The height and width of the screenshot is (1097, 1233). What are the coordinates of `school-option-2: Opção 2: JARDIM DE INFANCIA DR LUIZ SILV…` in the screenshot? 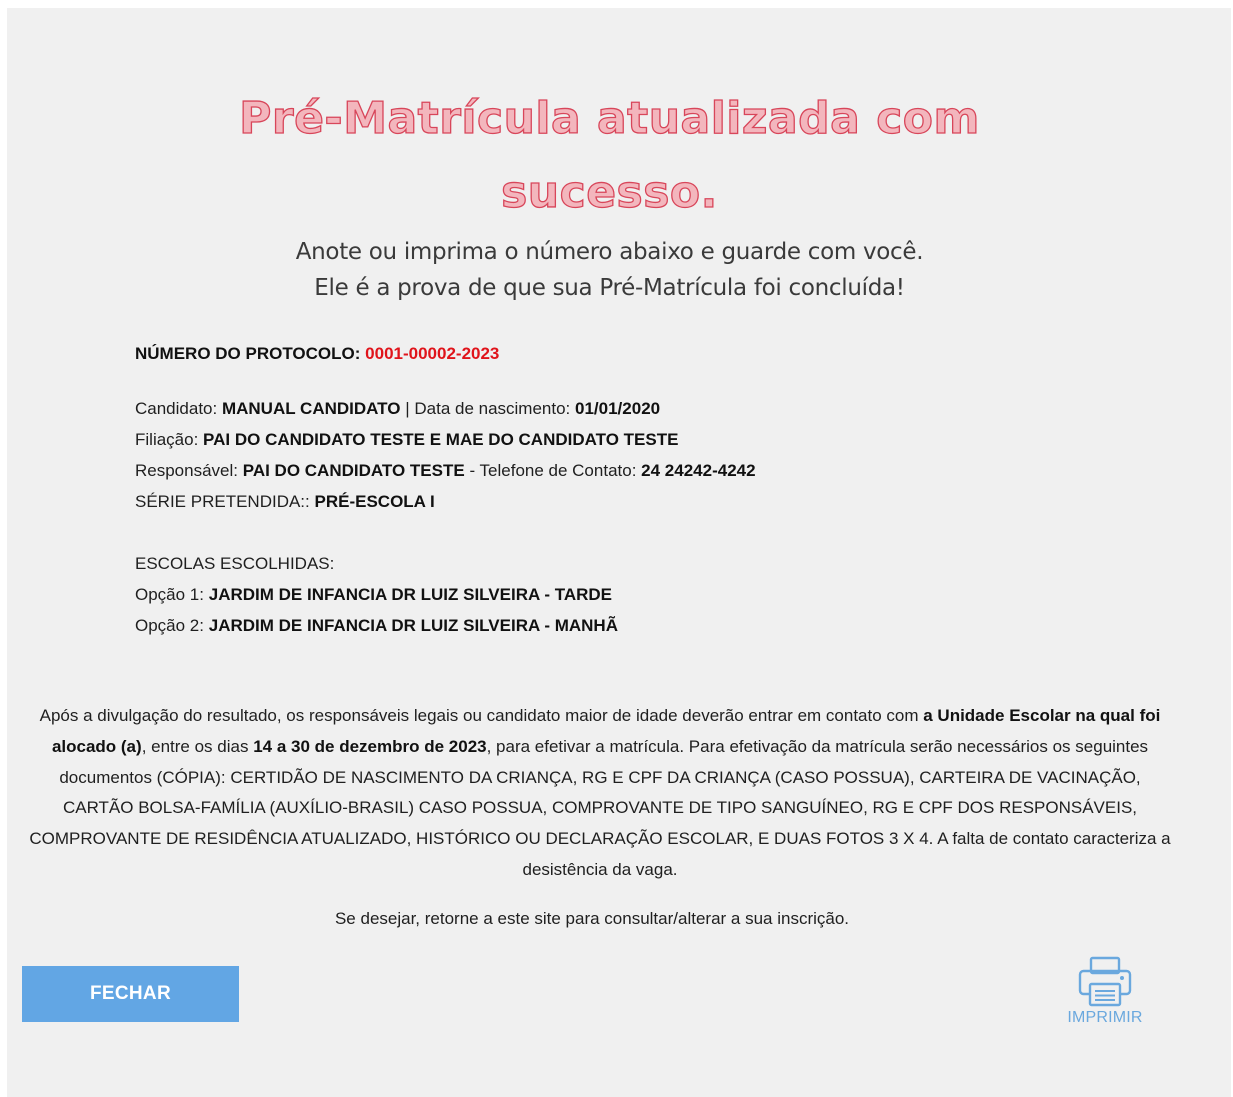 It's located at (585, 625).